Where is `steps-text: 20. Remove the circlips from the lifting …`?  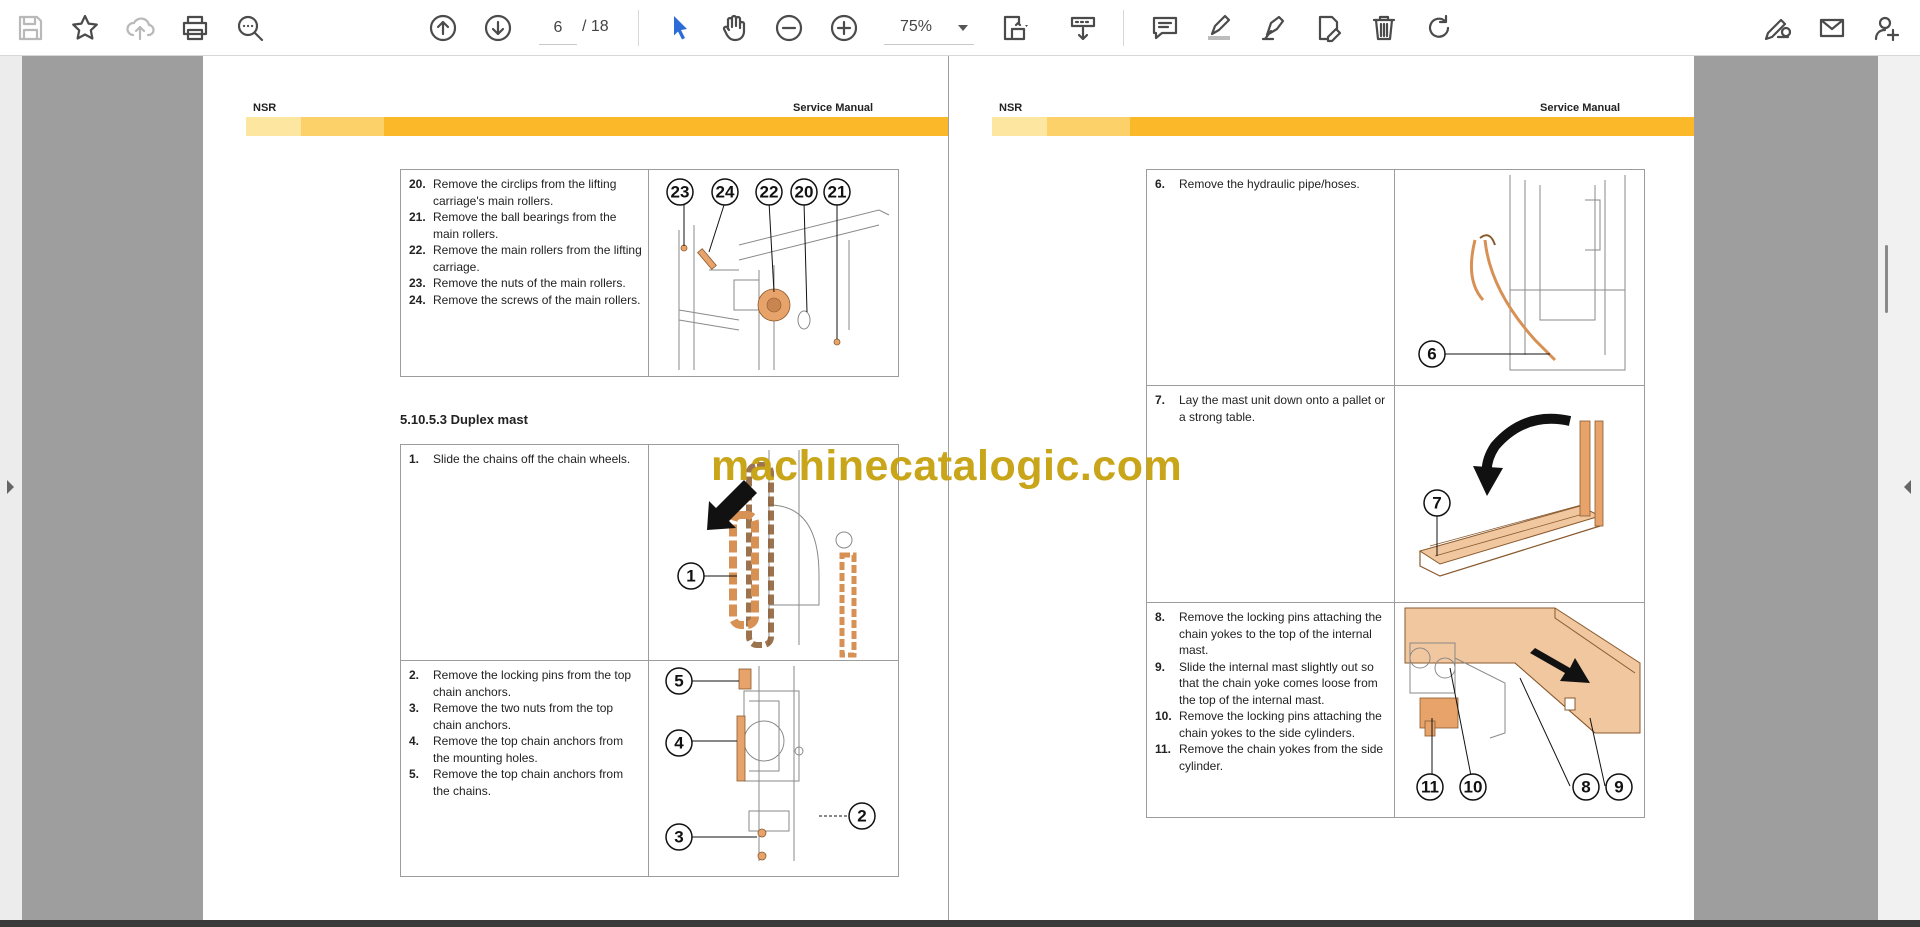 steps-text: 20. Remove the circlips from the lifting … is located at coordinates (524, 273).